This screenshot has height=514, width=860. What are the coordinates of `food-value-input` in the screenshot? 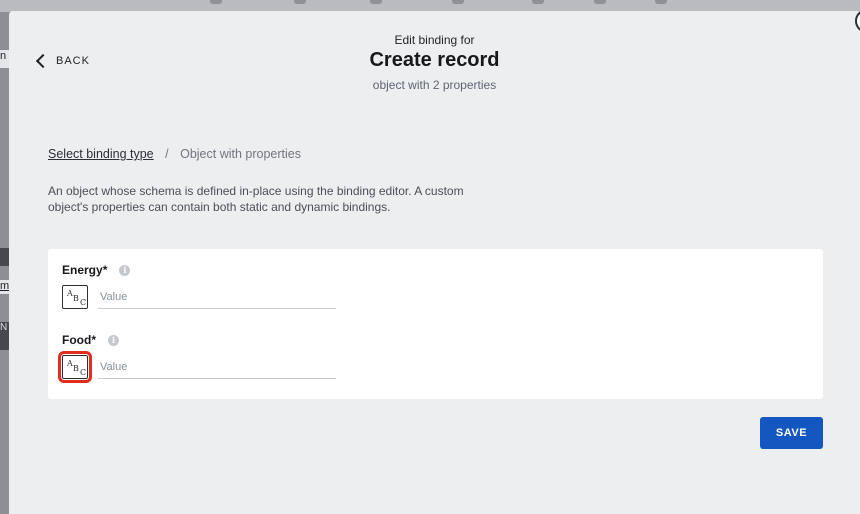 It's located at (217, 367).